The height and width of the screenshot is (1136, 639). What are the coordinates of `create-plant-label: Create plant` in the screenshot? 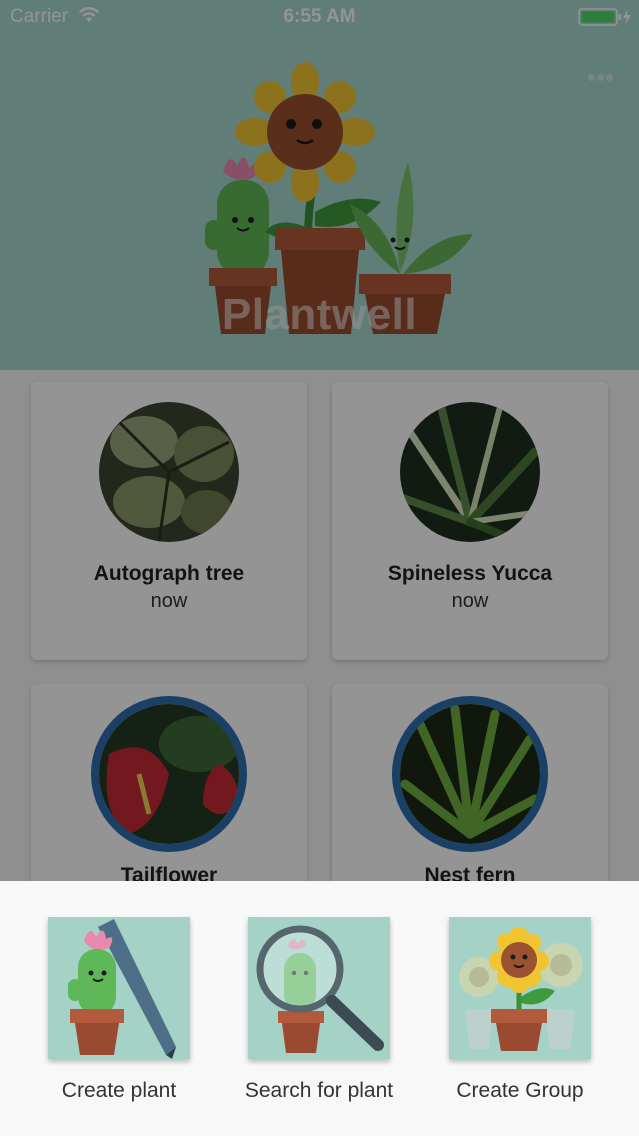 It's located at (119, 1090).